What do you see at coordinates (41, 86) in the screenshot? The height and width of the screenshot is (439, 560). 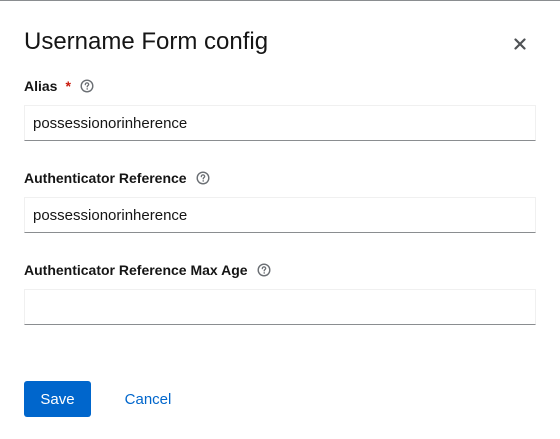 I see `alias-label: Alias` at bounding box center [41, 86].